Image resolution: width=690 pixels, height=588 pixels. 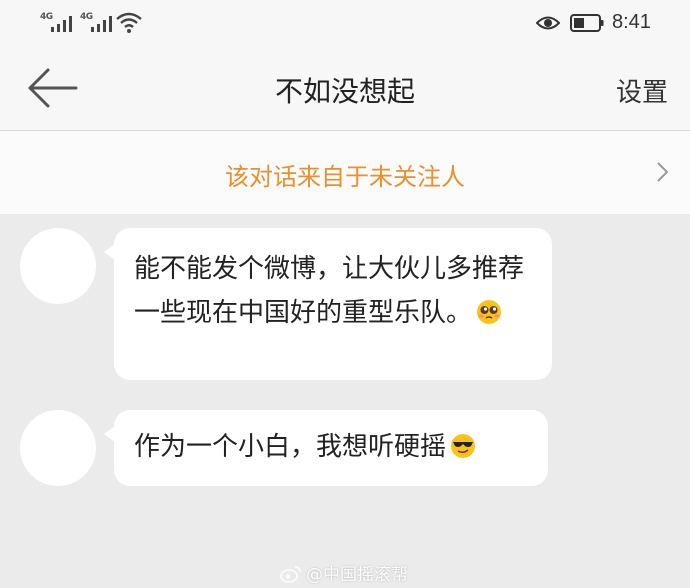 I want to click on signal-1: 4G, so click(x=57, y=23).